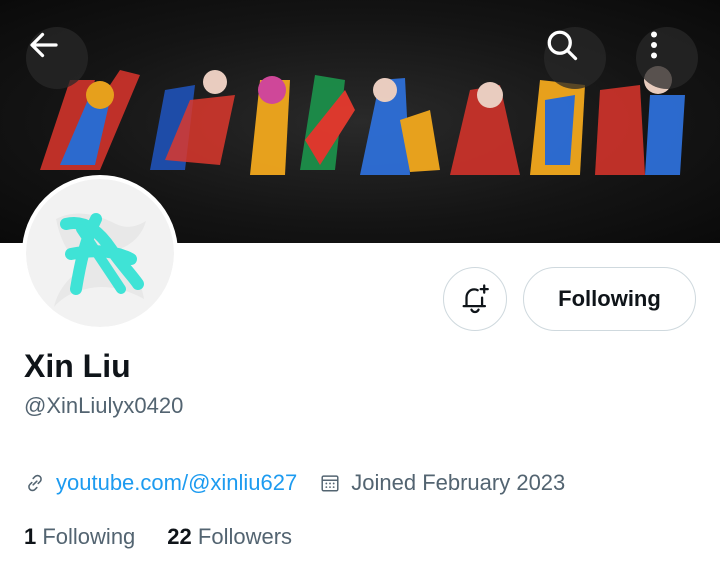  I want to click on avatar, so click(100, 253).